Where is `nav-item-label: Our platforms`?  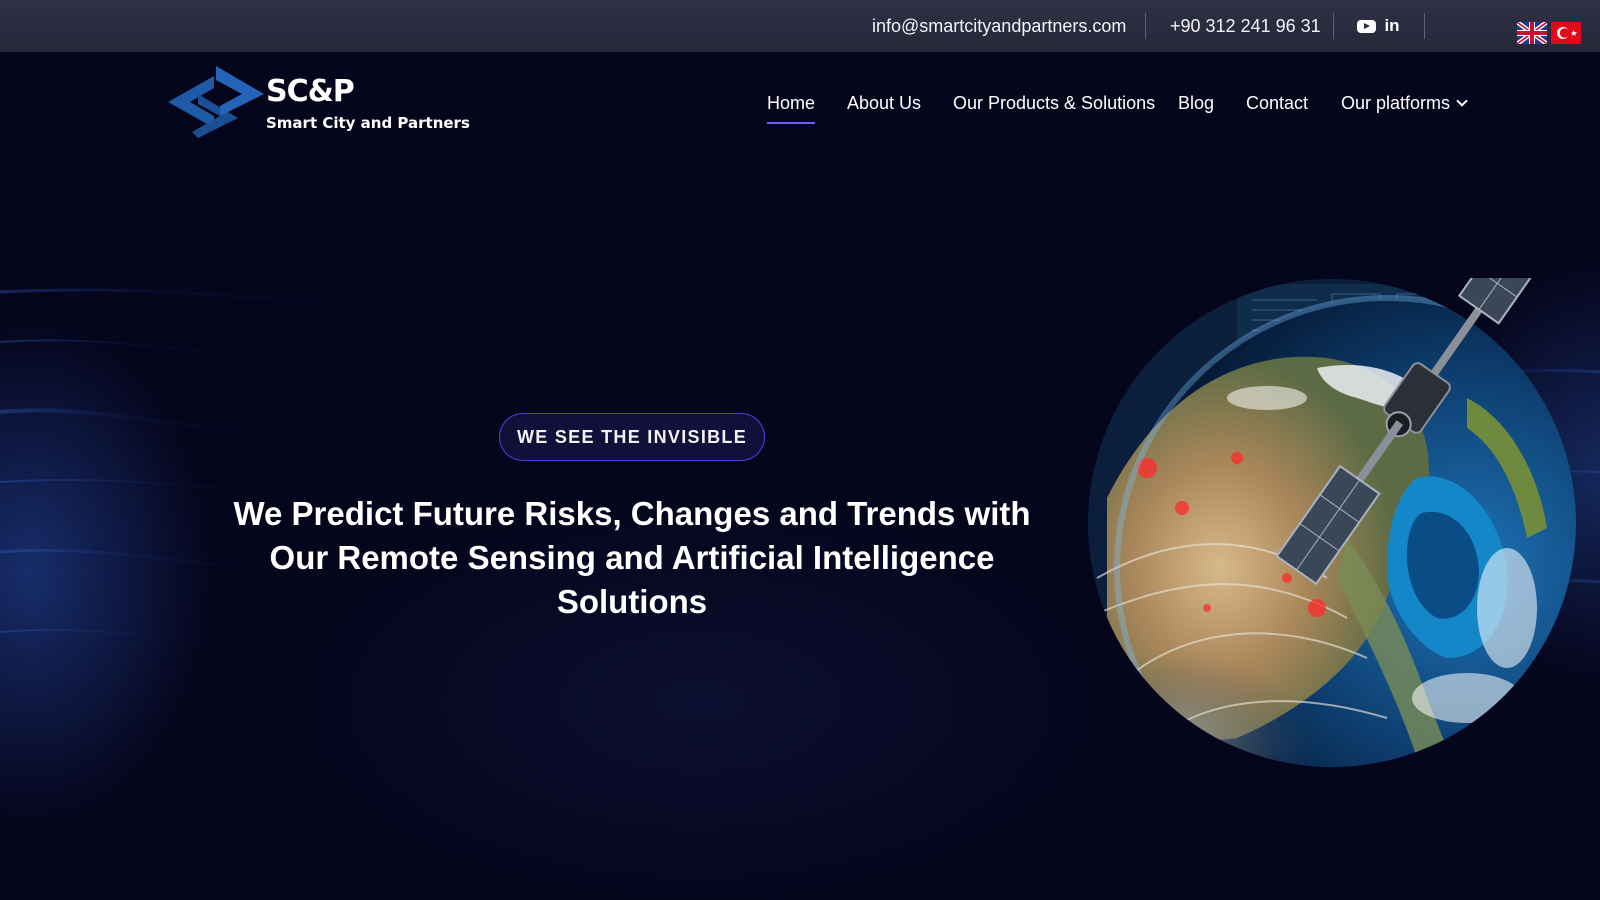
nav-item-label: Our platforms is located at coordinates (1396, 103).